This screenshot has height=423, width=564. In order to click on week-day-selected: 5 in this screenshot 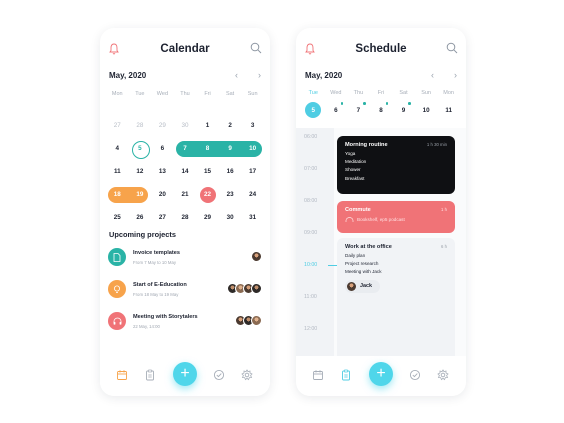, I will do `click(313, 110)`.